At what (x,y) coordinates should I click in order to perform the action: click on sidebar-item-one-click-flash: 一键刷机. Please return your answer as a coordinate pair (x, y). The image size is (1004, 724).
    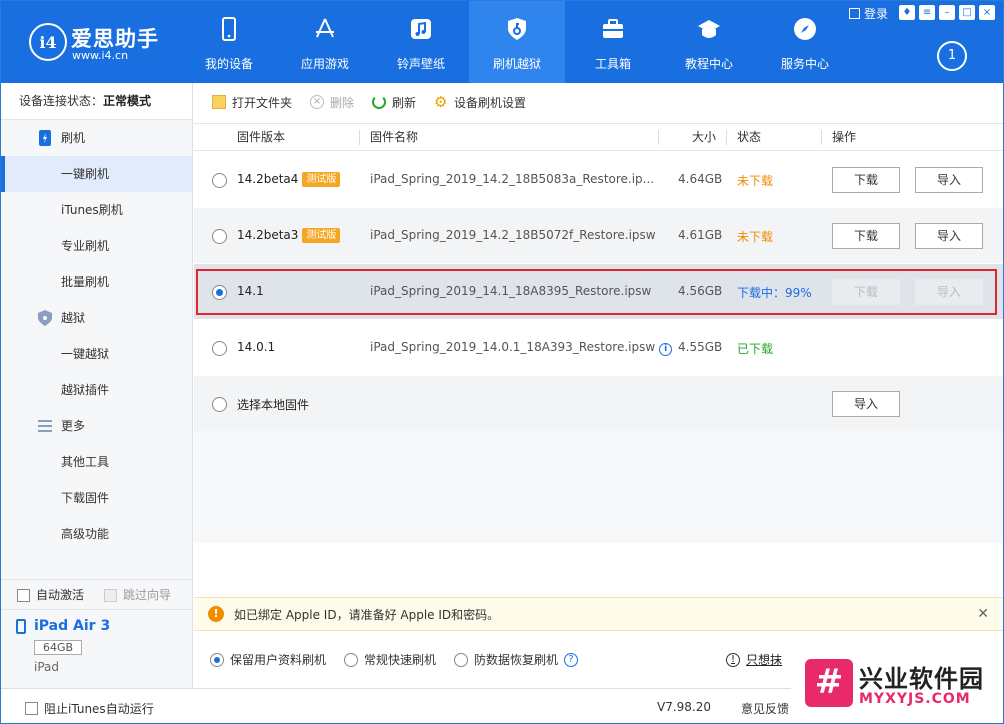
    Looking at the image, I should click on (96, 174).